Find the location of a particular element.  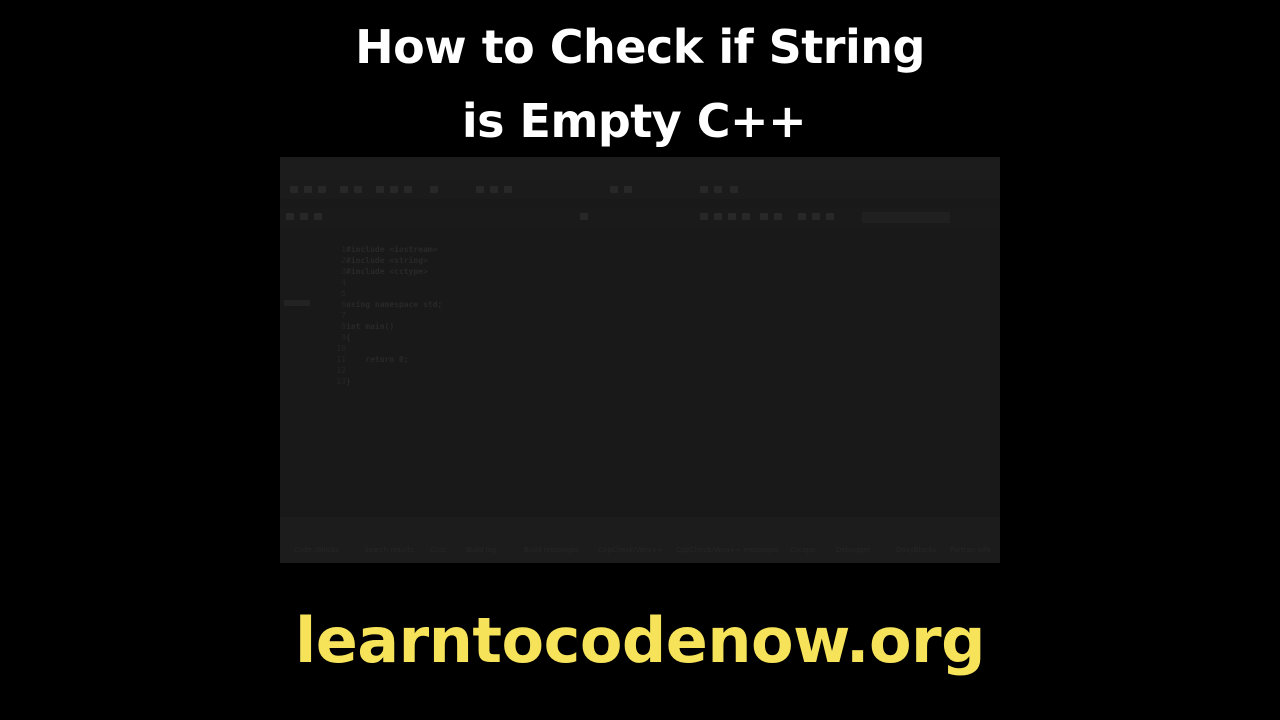

open-file-icon is located at coordinates (308, 189).